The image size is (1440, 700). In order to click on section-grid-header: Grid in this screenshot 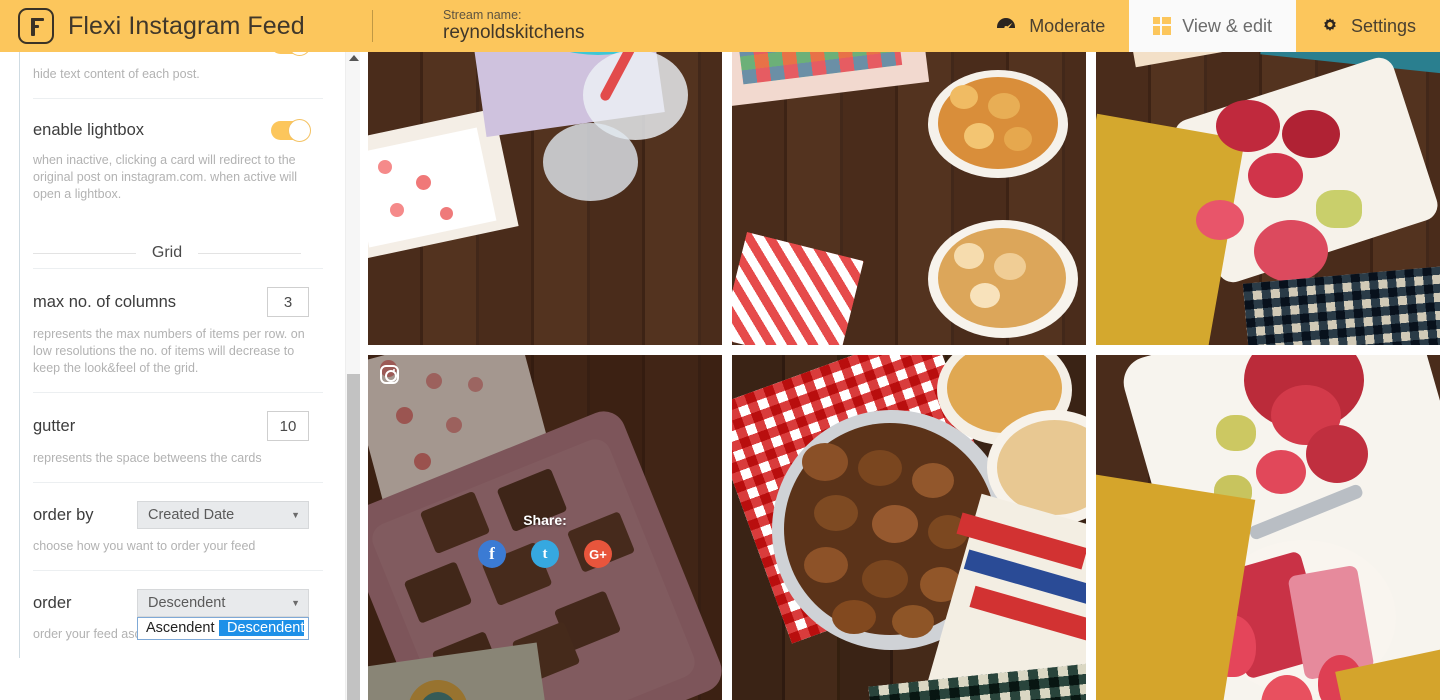, I will do `click(167, 253)`.